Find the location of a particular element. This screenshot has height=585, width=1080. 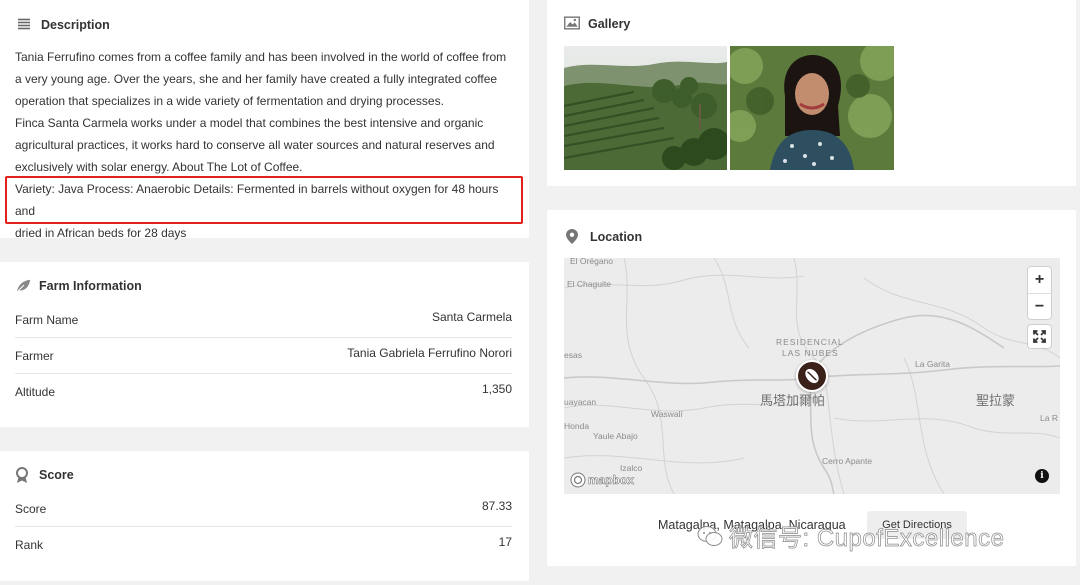

description-header: Description is located at coordinates (63, 25).